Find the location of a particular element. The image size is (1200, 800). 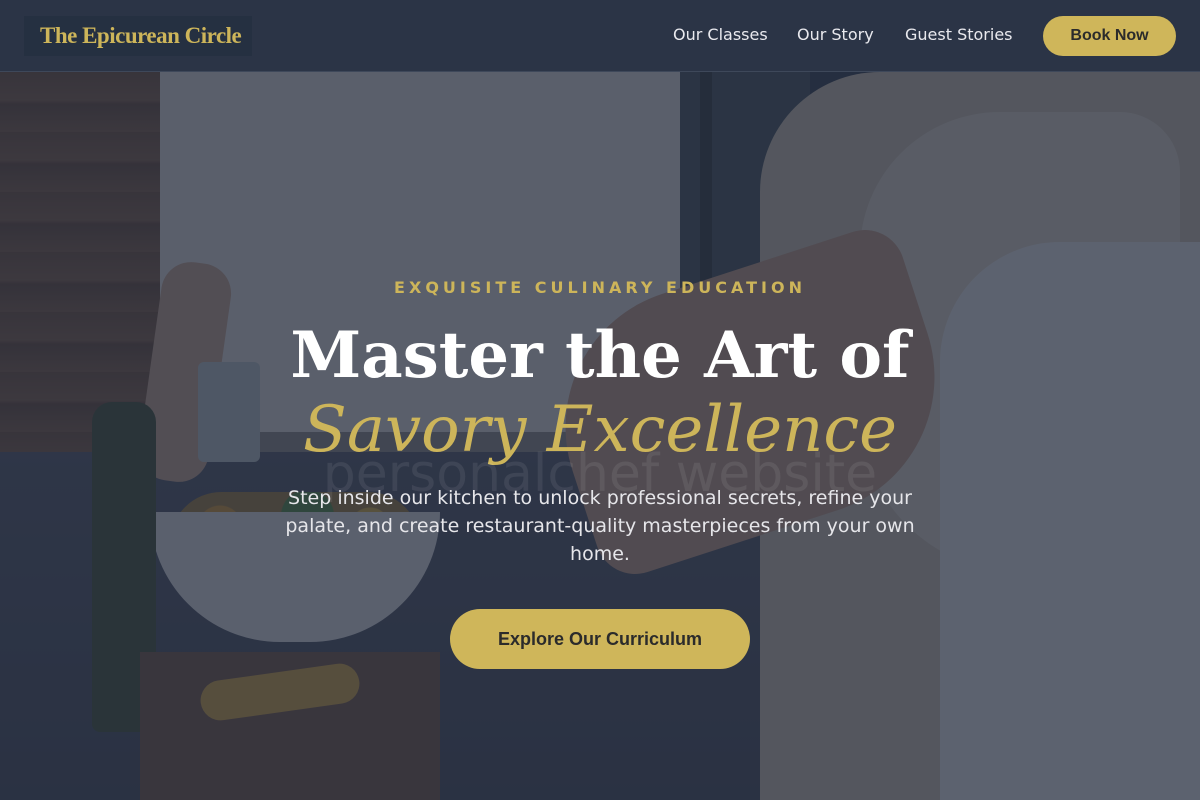

hero-headline: Master the Art of is located at coordinates (600, 355).